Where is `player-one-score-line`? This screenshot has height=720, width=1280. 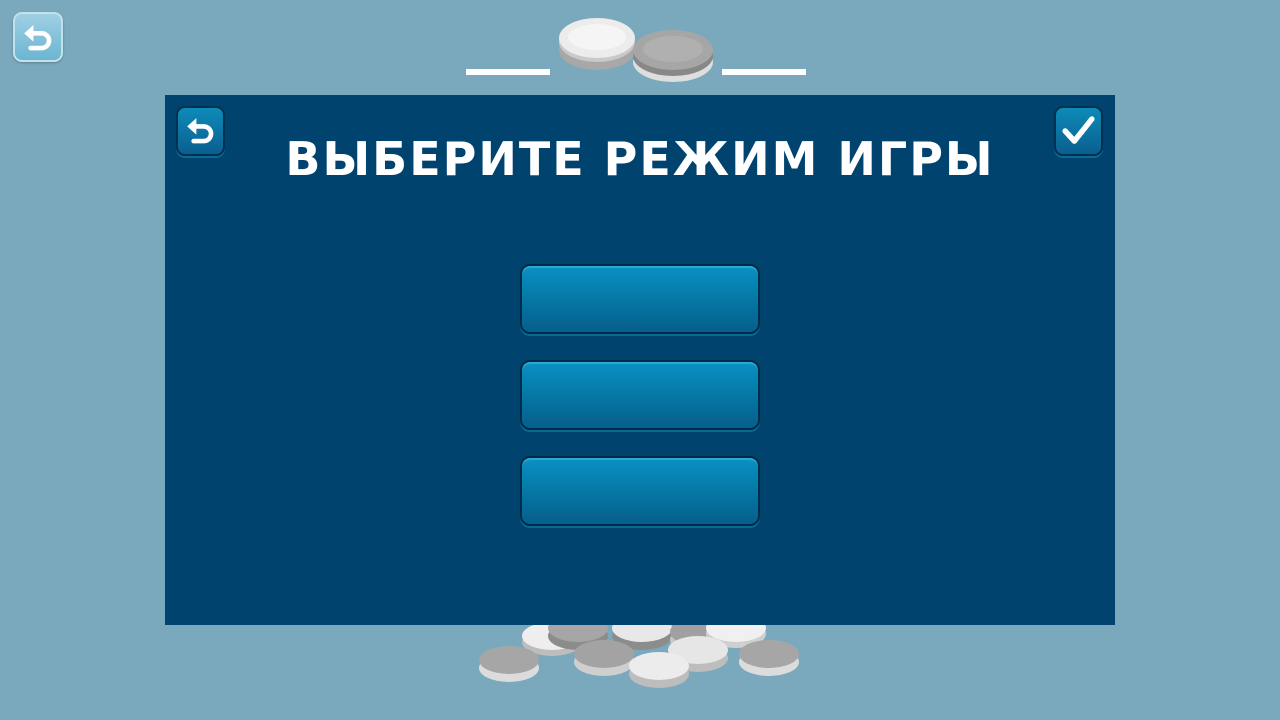 player-one-score-line is located at coordinates (508, 72).